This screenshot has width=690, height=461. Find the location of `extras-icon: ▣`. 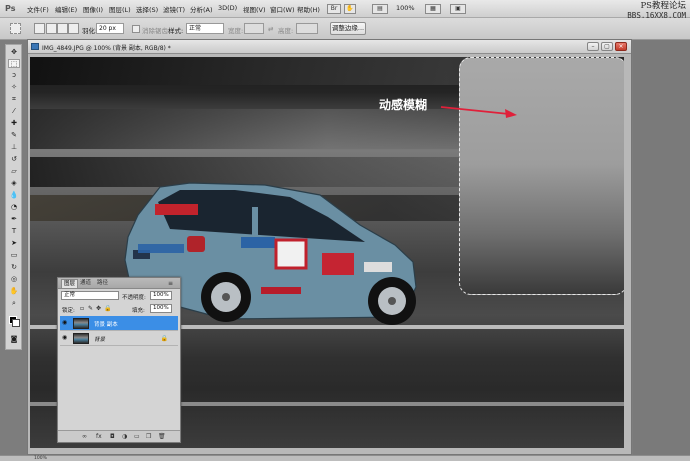

extras-icon: ▣ is located at coordinates (458, 9).